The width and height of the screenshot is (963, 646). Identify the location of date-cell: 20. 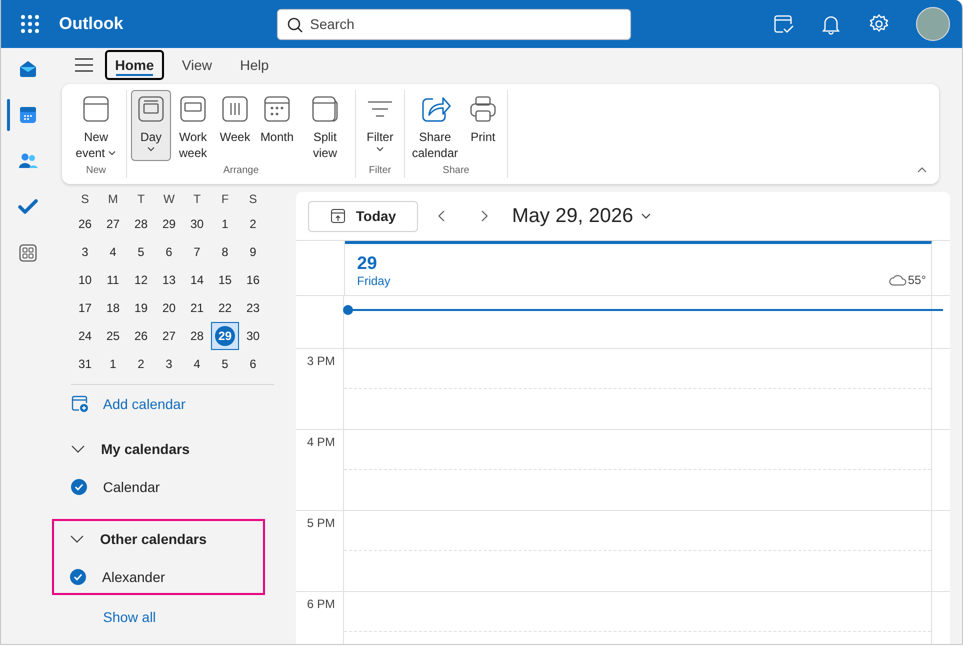
(169, 308).